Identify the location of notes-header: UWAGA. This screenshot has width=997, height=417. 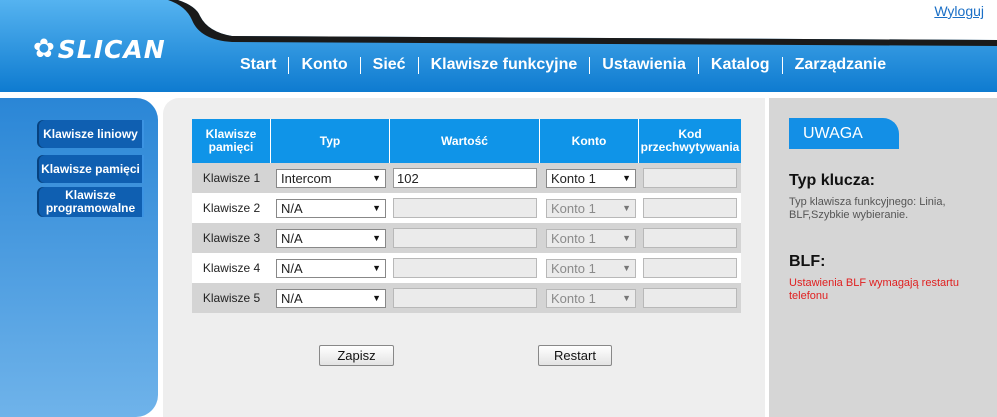
(844, 133).